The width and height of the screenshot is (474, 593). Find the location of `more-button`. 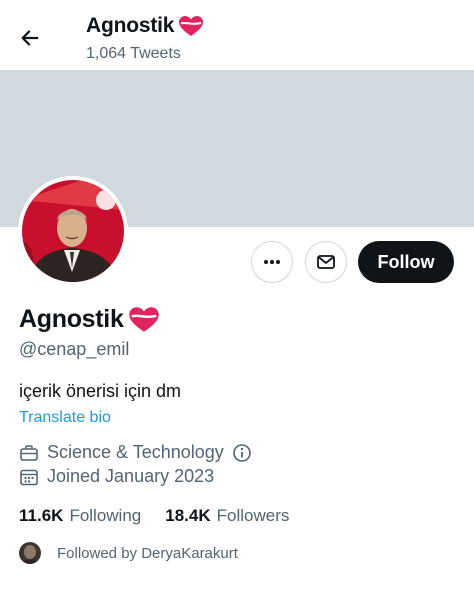

more-button is located at coordinates (272, 262).